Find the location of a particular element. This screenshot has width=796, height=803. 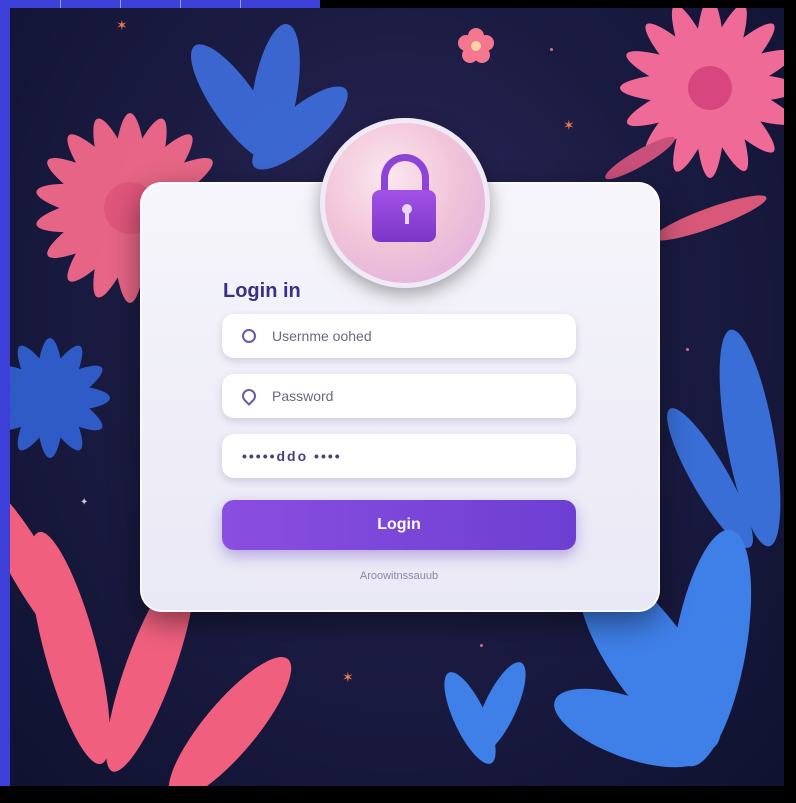

username-input: Usernme oohed is located at coordinates (399, 336).